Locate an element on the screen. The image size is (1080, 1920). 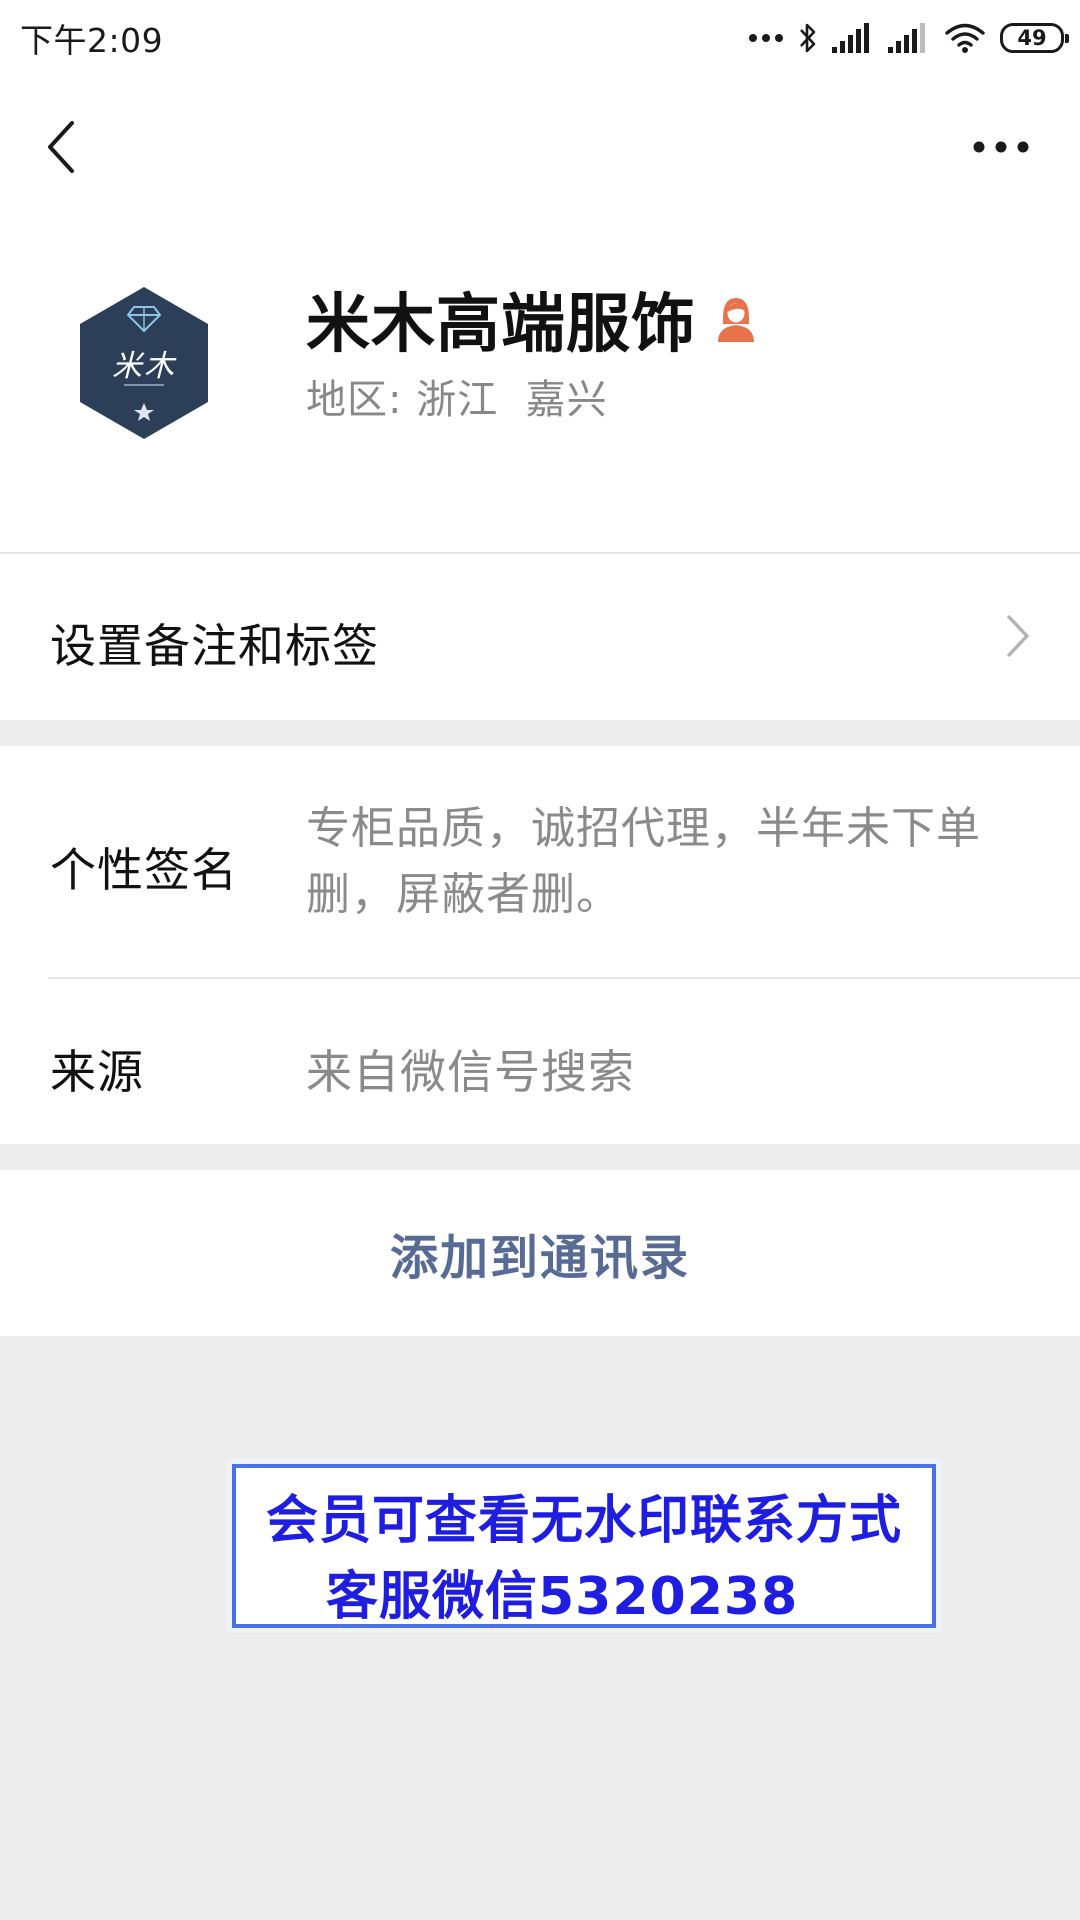
battery-icon: 49 is located at coordinates (1034, 38).